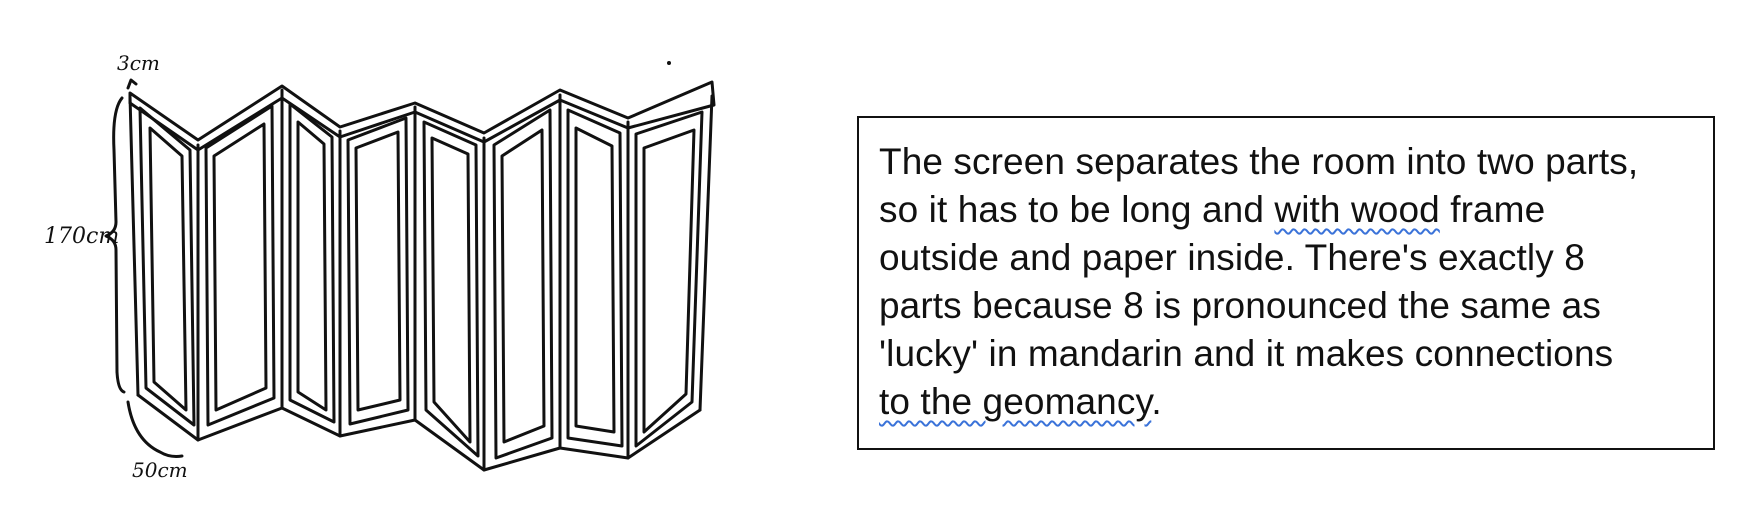 The height and width of the screenshot is (511, 1739). What do you see at coordinates (1015, 401) in the screenshot?
I see `spellcheck-flag-geomancy: to the geomancy` at bounding box center [1015, 401].